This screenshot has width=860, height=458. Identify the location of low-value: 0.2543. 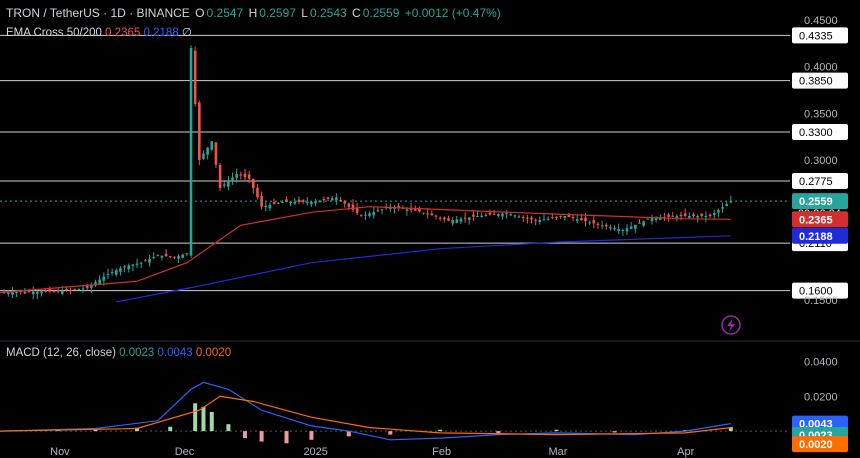
(328, 13).